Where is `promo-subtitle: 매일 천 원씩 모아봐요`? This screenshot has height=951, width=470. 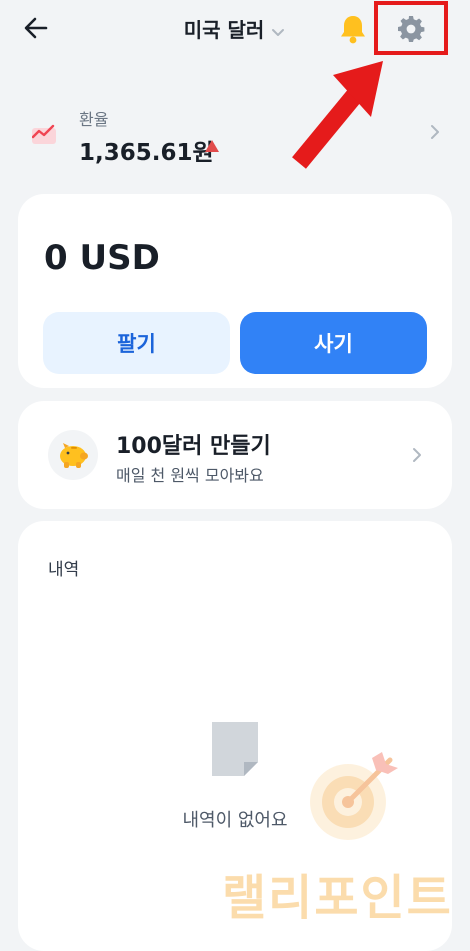
promo-subtitle: 매일 천 원씩 모아봐요 is located at coordinates (190, 475).